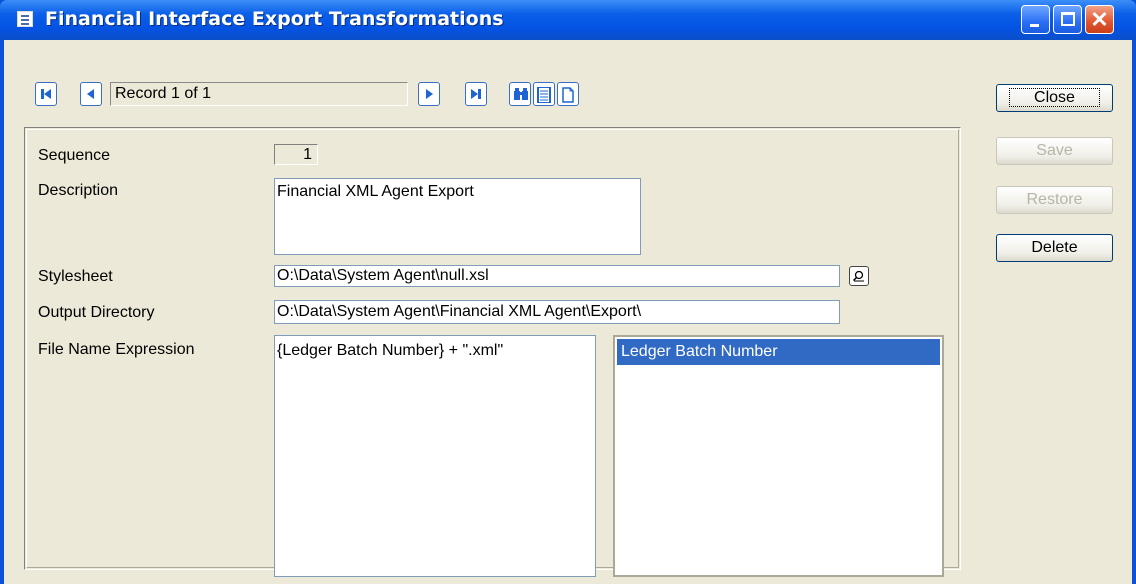 The width and height of the screenshot is (1136, 584). Describe the element at coordinates (25, 19) in the screenshot. I see `form-icon` at that location.